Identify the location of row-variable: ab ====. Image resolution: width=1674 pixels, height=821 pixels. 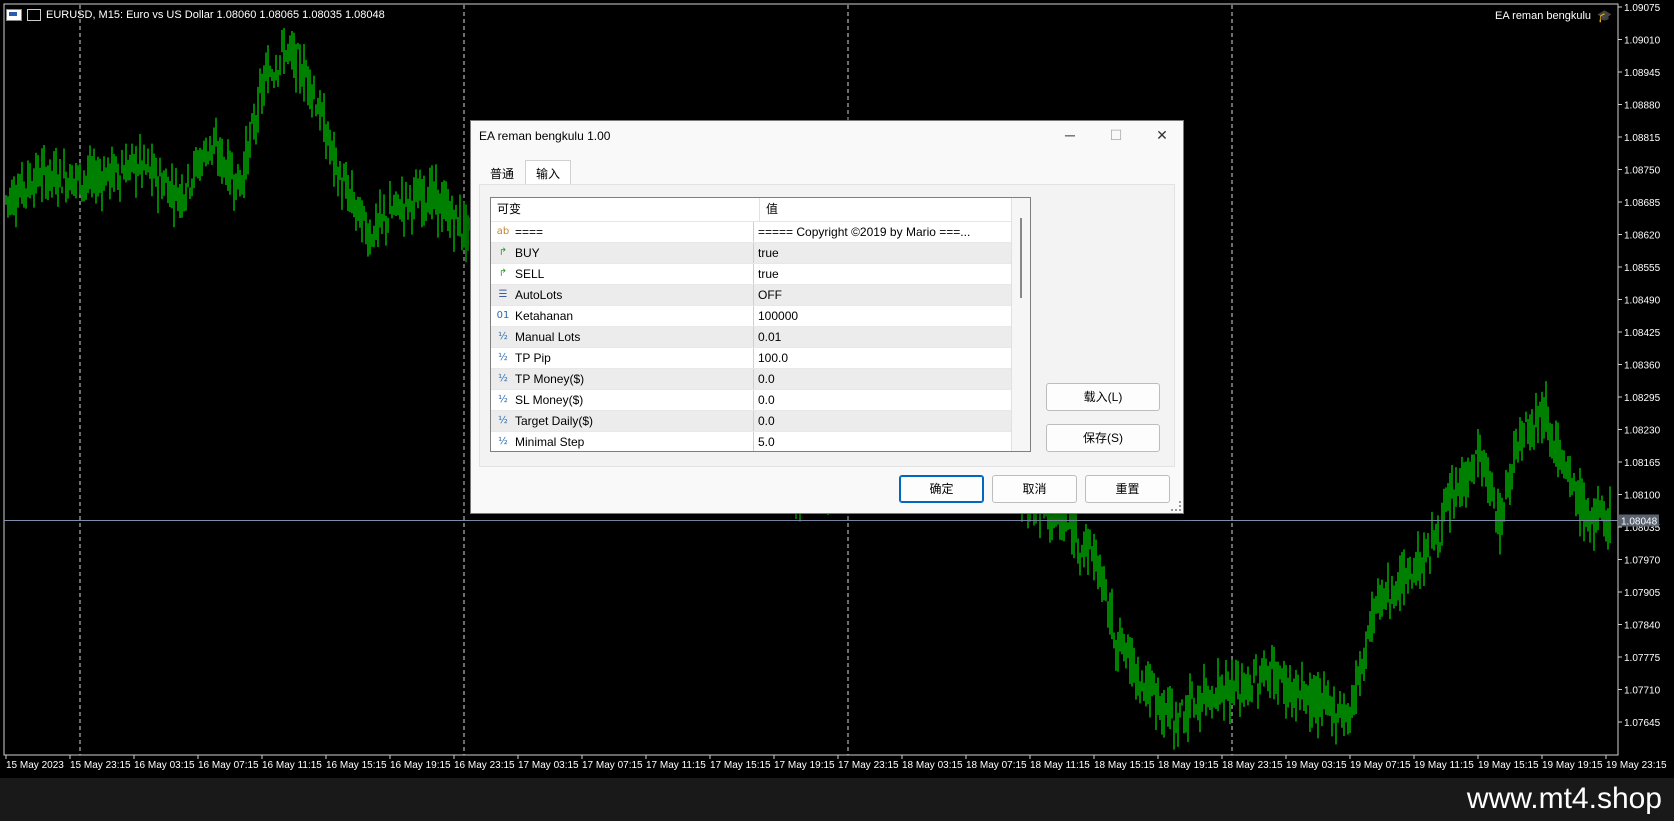
(622, 232).